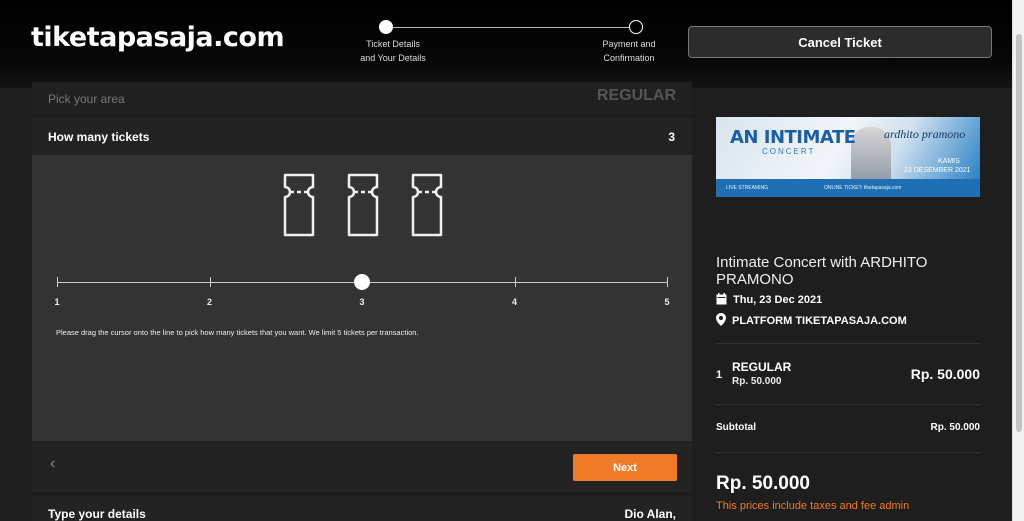 The width and height of the screenshot is (1024, 521). What do you see at coordinates (362, 282) in the screenshot?
I see `ticket-slider-thumb` at bounding box center [362, 282].